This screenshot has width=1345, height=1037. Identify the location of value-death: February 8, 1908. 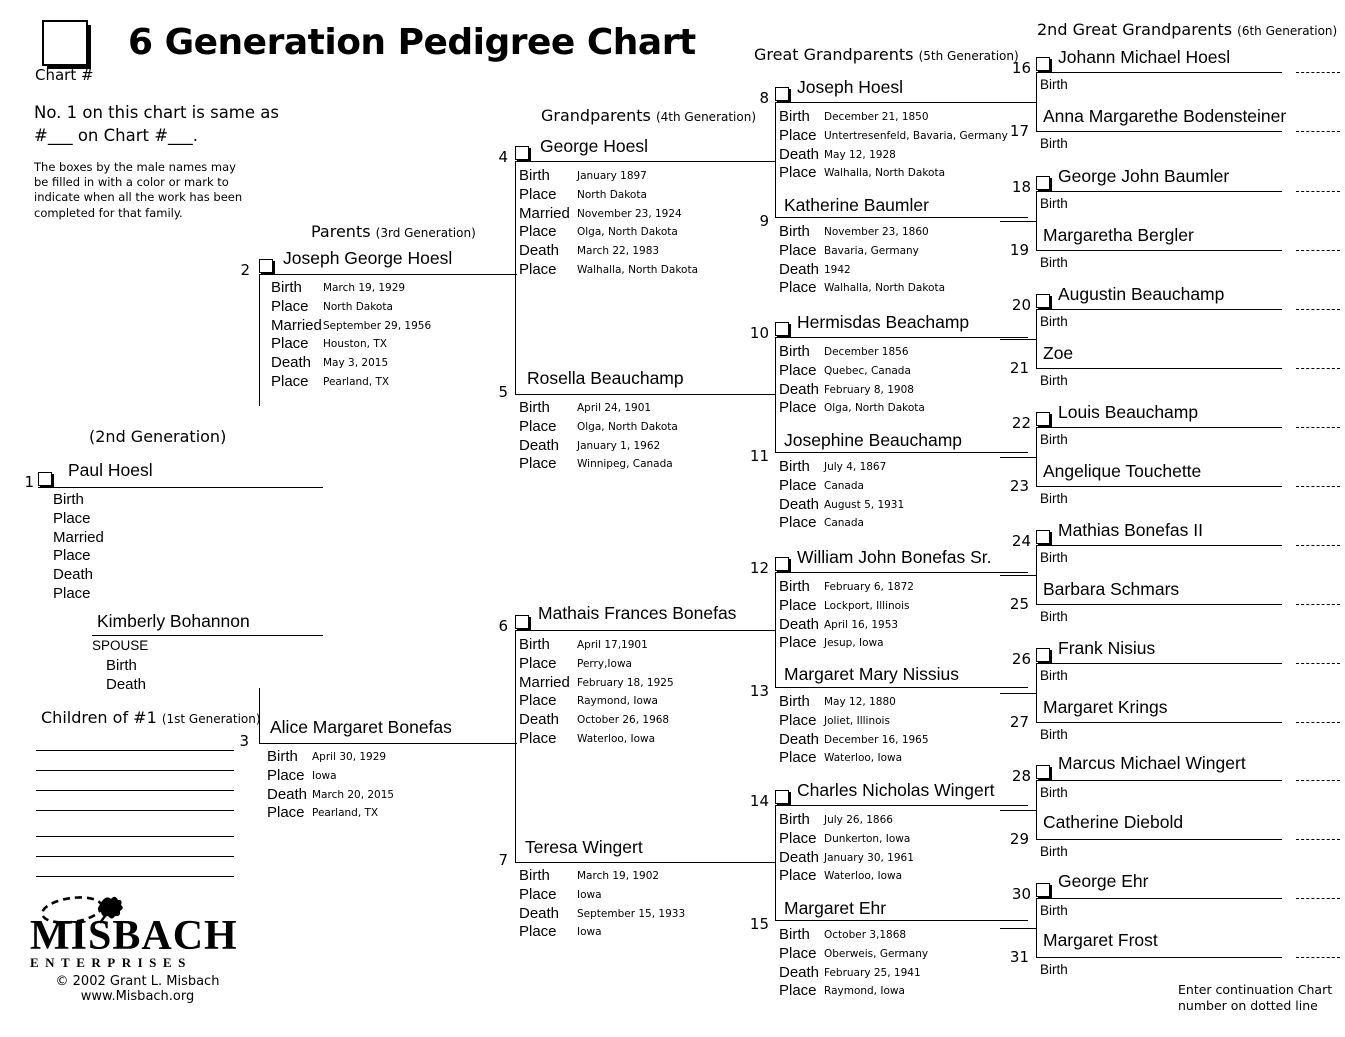
(869, 390).